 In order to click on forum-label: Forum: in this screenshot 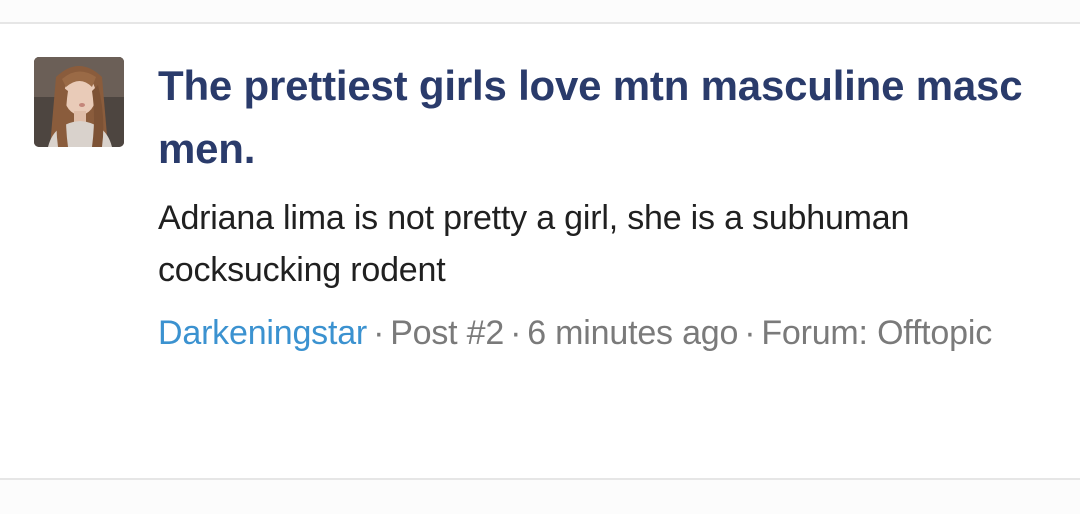, I will do `click(814, 333)`.